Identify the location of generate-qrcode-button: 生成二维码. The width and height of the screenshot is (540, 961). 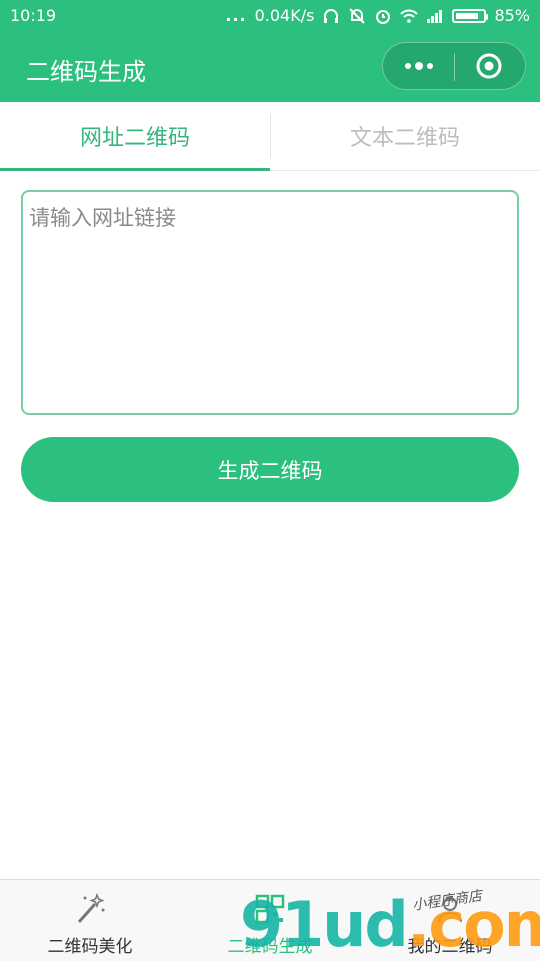
(270, 469).